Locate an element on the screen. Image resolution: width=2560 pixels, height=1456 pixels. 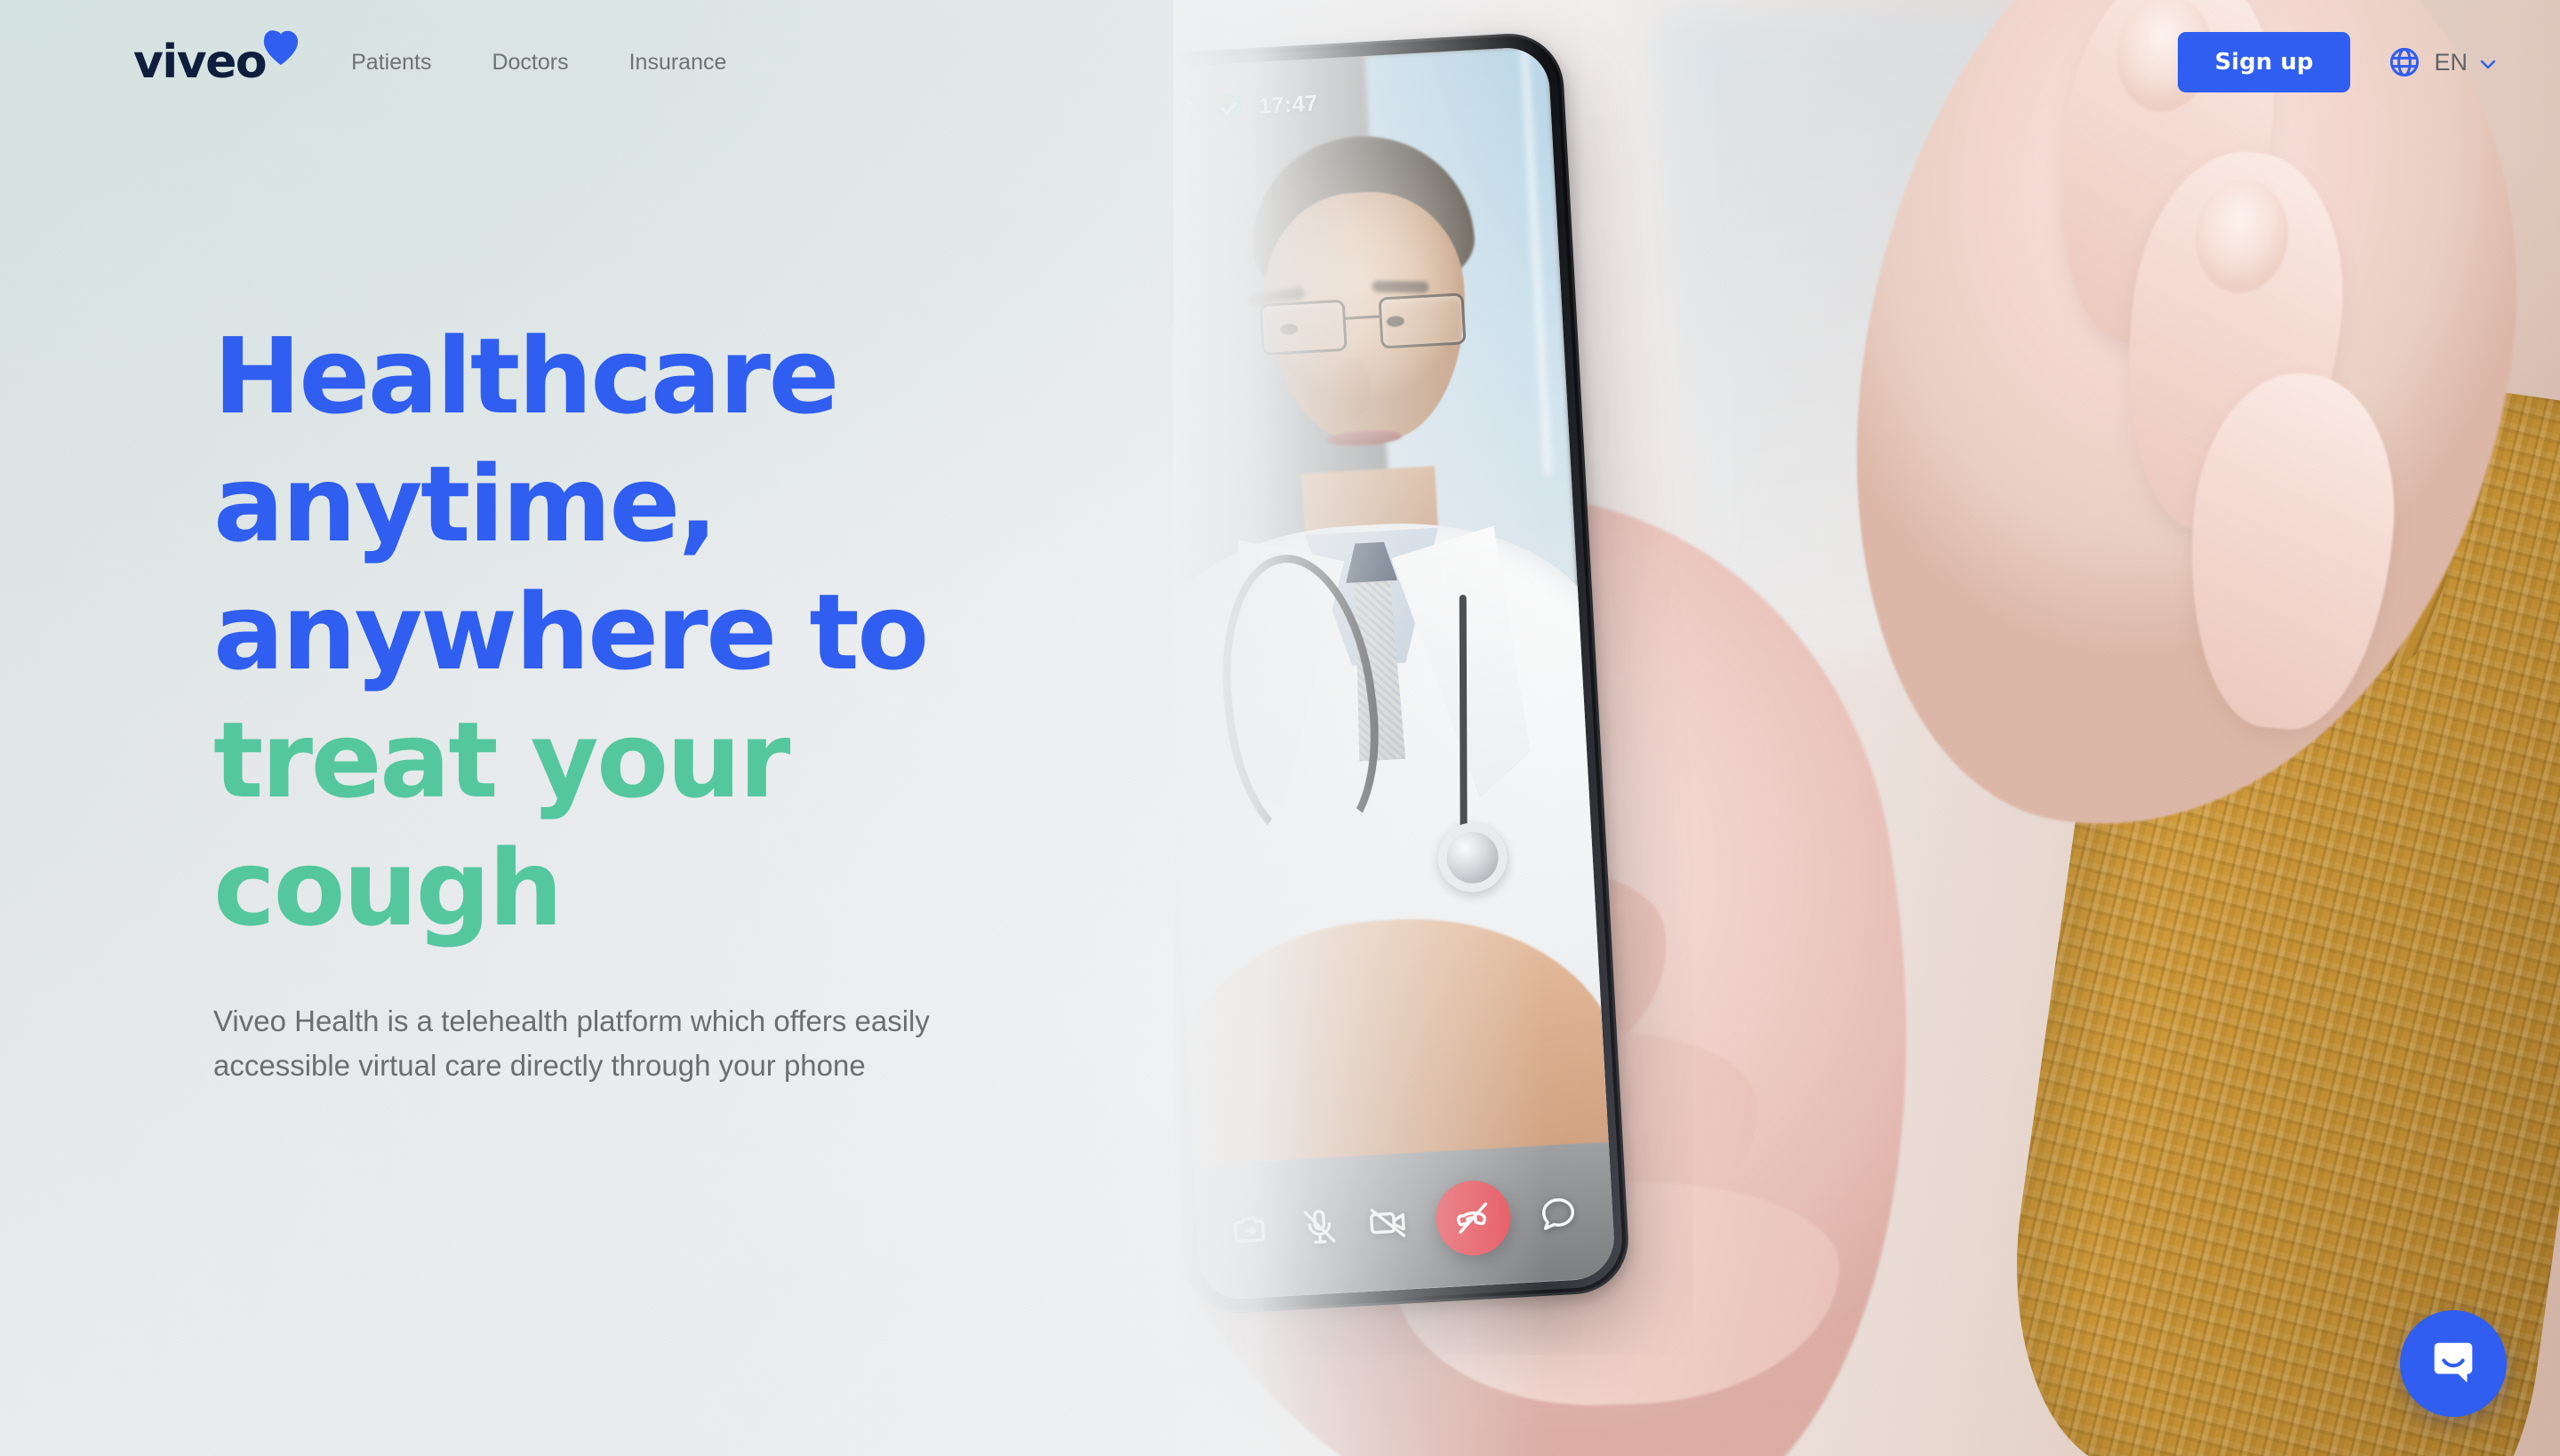
headline-line-accent: cough is located at coordinates (388, 887).